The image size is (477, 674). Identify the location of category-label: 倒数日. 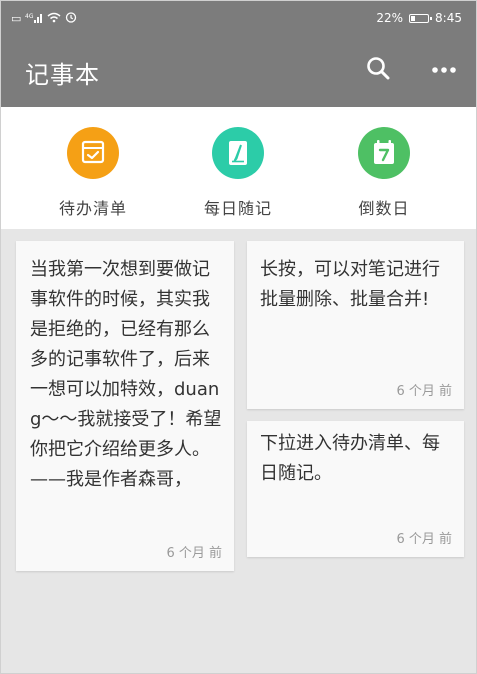
(384, 208).